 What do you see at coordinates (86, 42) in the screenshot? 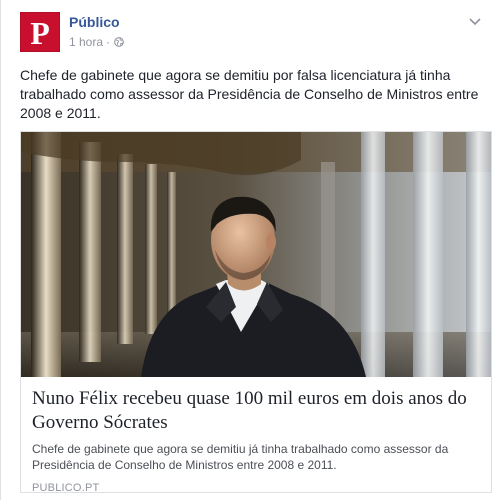
I see `post-timestamp: 1 hora` at bounding box center [86, 42].